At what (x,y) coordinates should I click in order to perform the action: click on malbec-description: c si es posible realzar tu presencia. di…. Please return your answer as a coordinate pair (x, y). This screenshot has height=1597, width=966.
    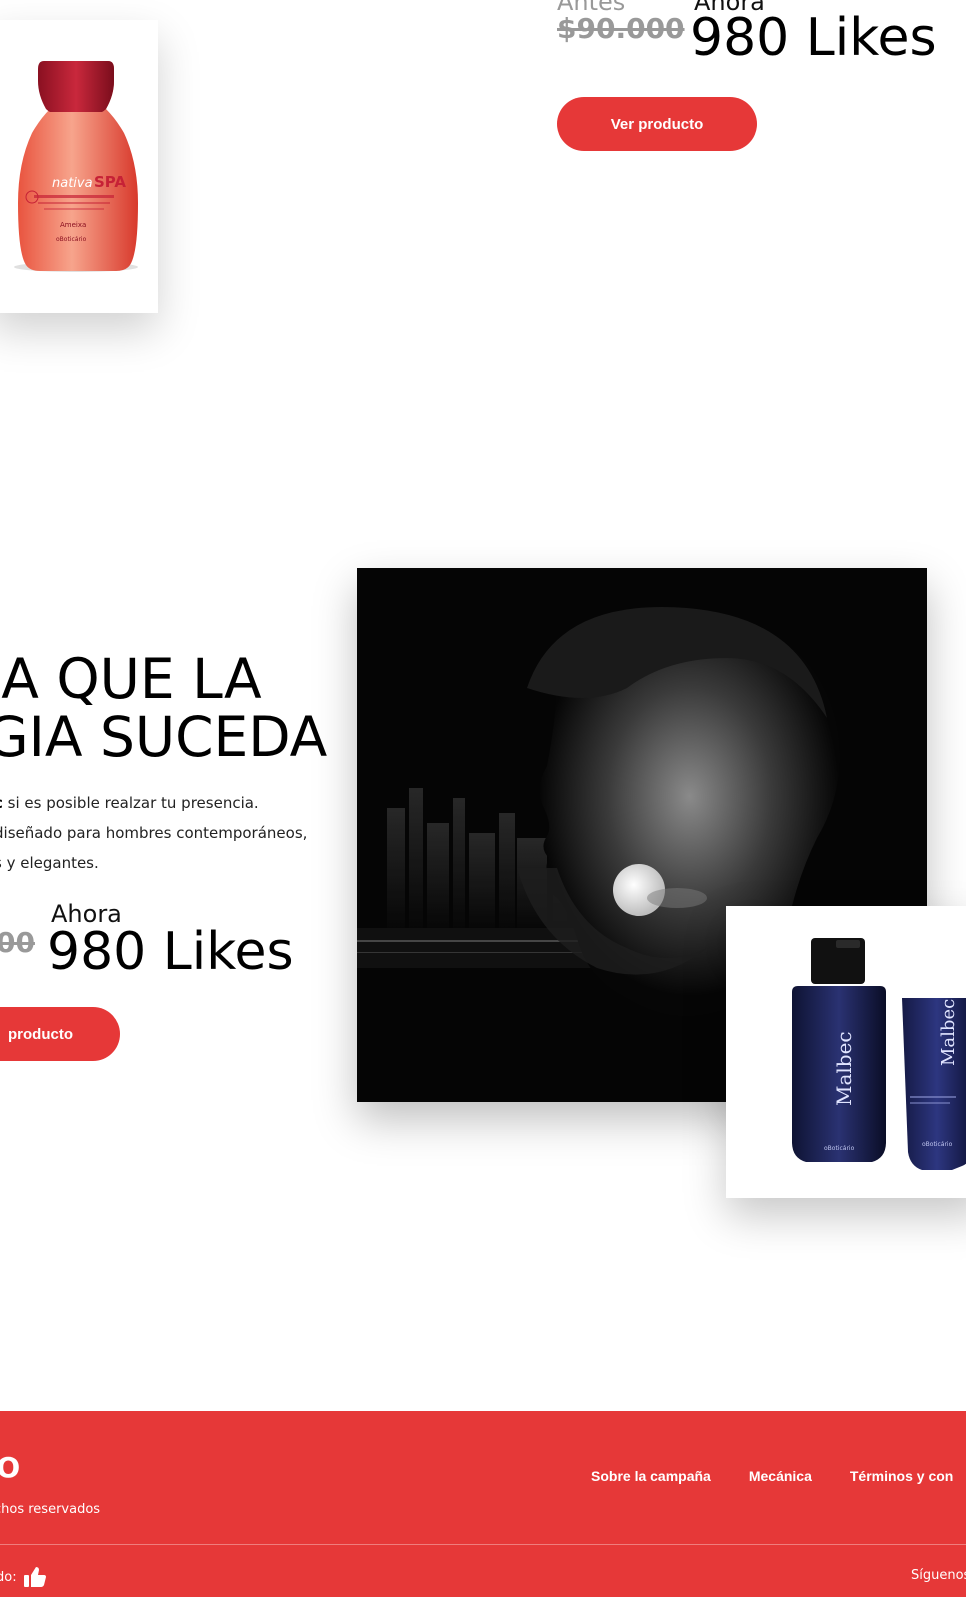
    Looking at the image, I should click on (153, 833).